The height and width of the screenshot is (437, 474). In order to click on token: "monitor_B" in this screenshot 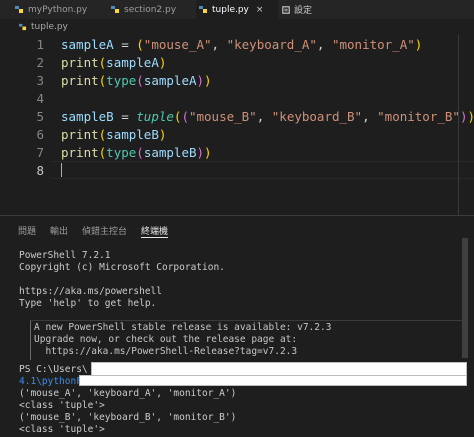, I will do `click(418, 116)`.